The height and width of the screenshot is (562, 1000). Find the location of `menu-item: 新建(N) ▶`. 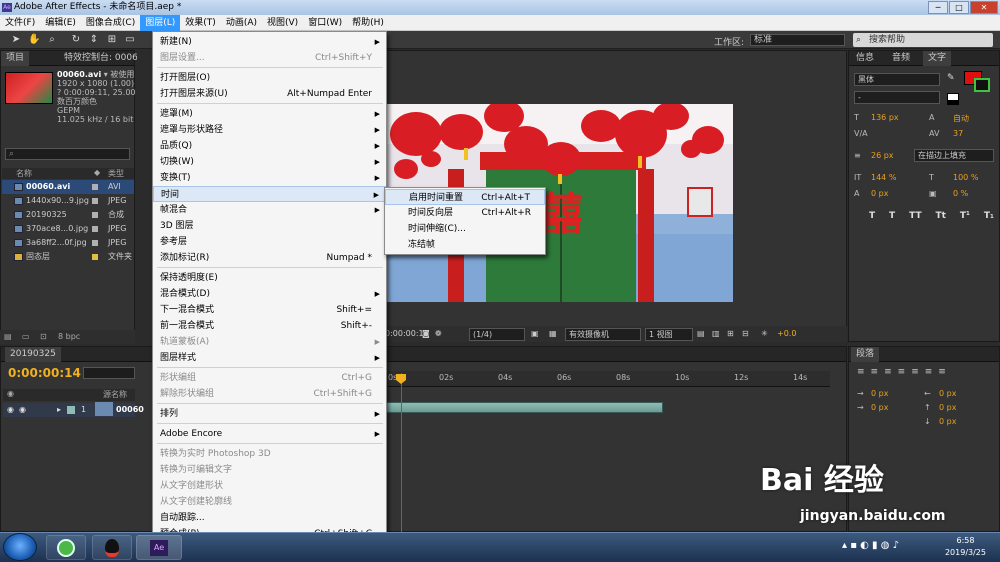

menu-item: 新建(N) ▶ is located at coordinates (269, 42).